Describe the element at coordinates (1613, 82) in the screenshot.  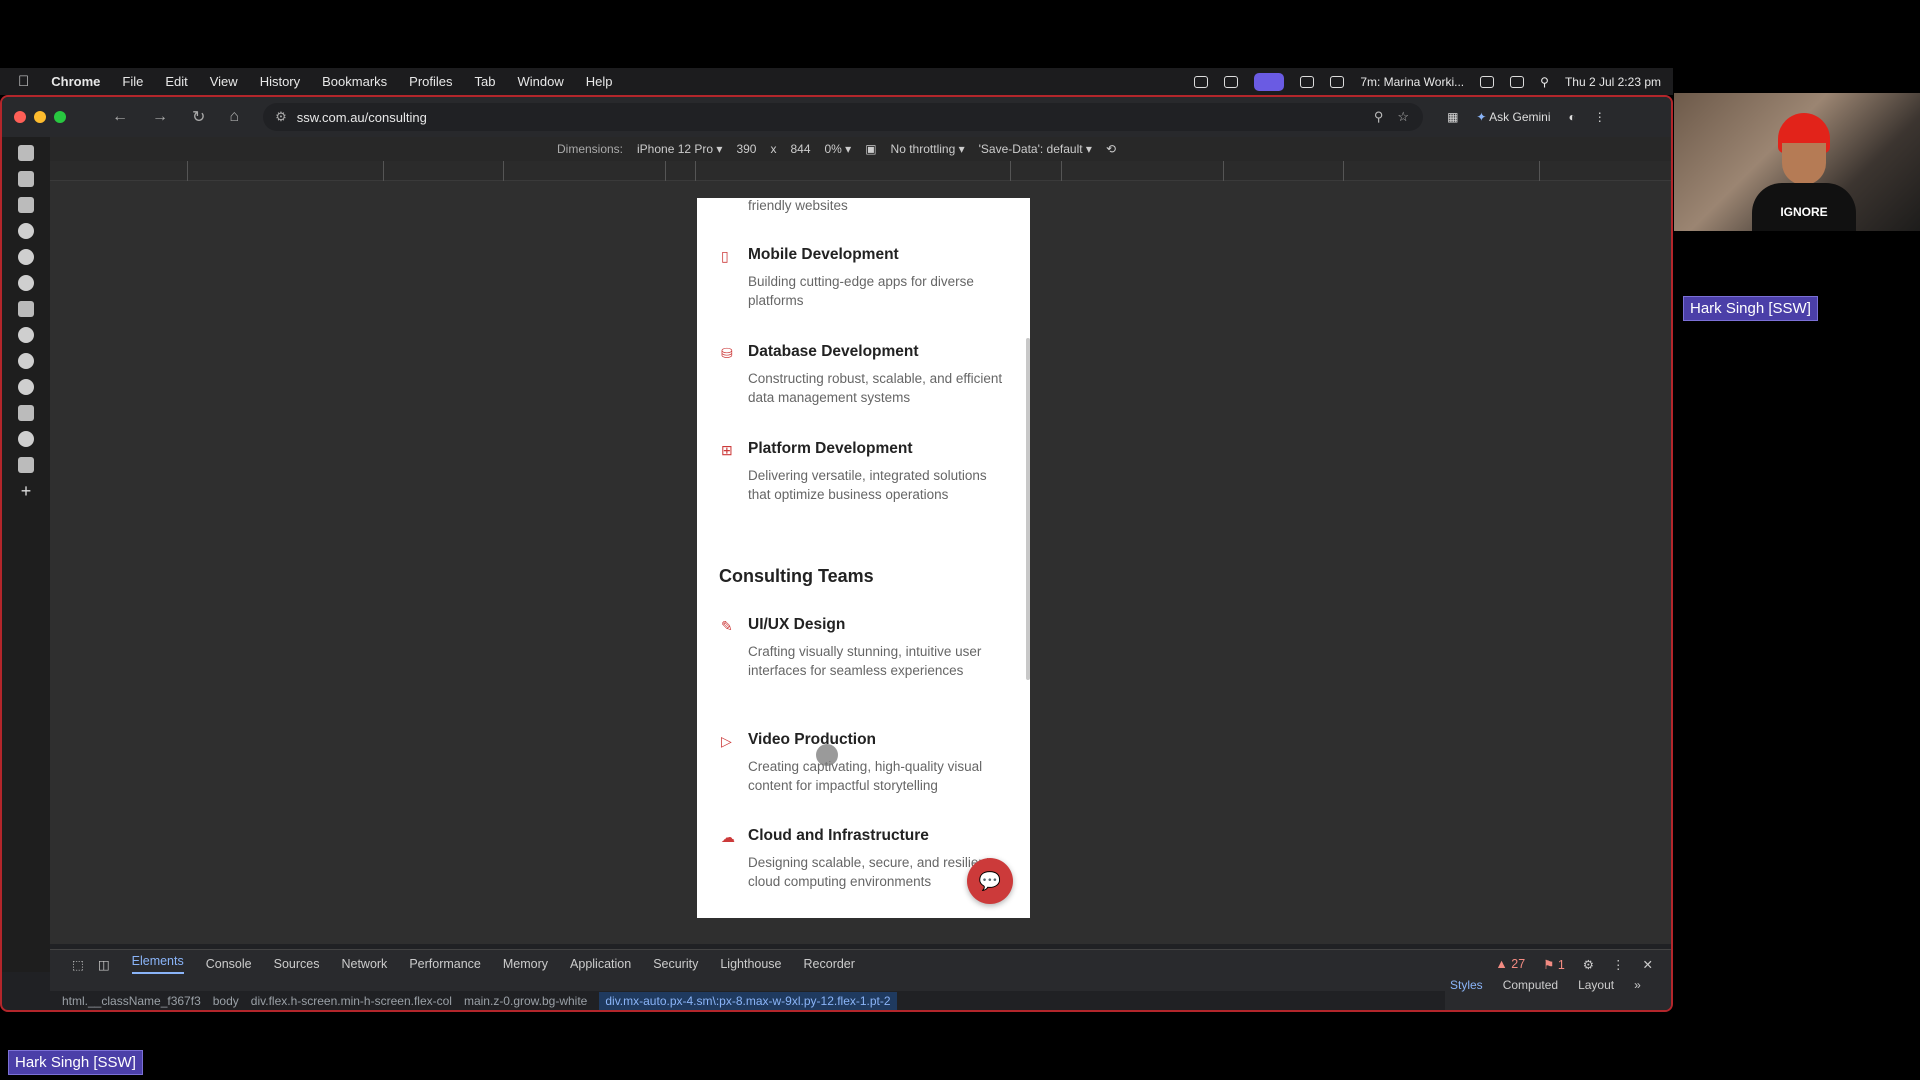
I see `menubar-clock: Thu 2 Jul 2:23 pm` at that location.